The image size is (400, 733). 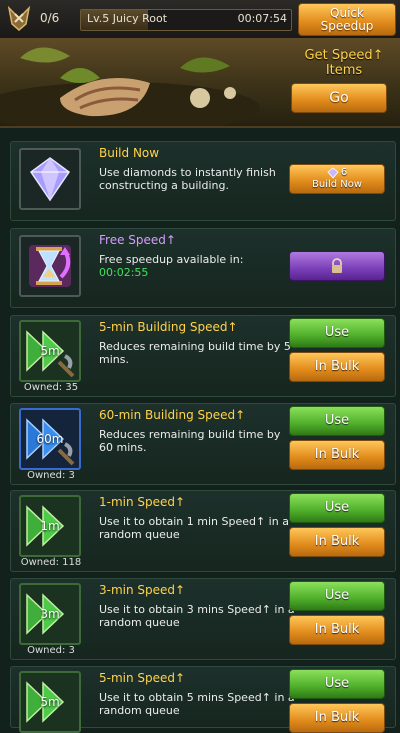 What do you see at coordinates (333, 173) in the screenshot?
I see `diamond-cost-icon` at bounding box center [333, 173].